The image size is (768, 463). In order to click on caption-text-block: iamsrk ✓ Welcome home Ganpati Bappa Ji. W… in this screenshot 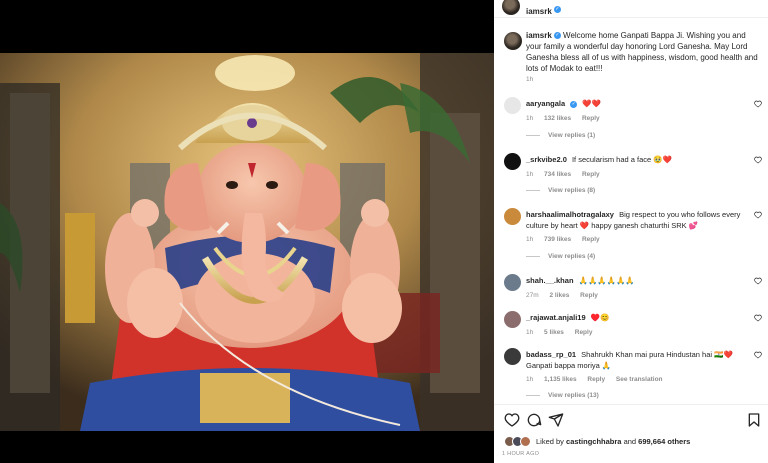, I will do `click(644, 52)`.